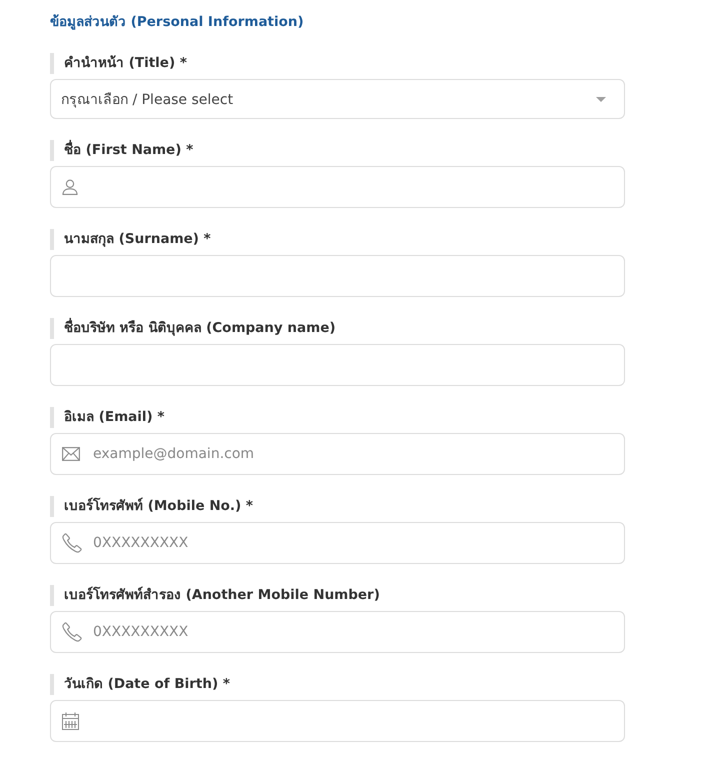  Describe the element at coordinates (337, 595) in the screenshot. I see `field-label: เบอร์โทรศัพท์สำรอง (Another Mobile Number)` at that location.